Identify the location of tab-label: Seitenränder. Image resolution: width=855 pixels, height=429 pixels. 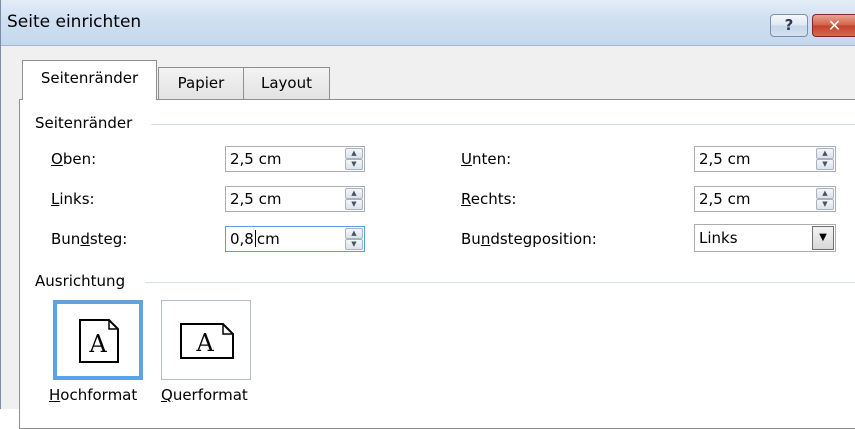
(89, 78).